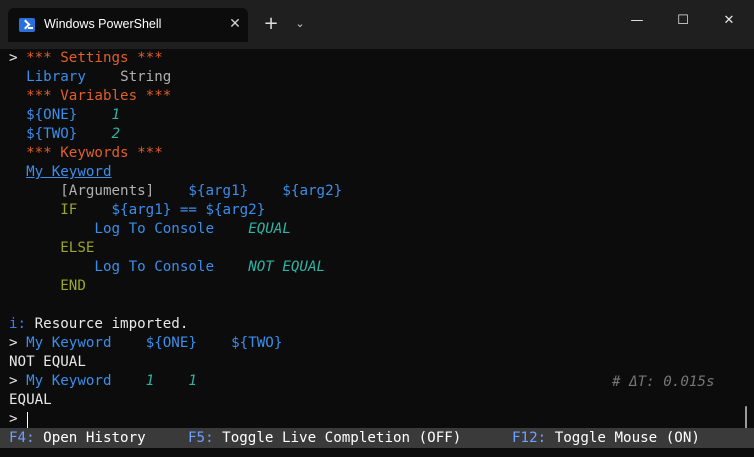 The image size is (754, 457). What do you see at coordinates (73, 286) in the screenshot?
I see `end-keyword: END` at bounding box center [73, 286].